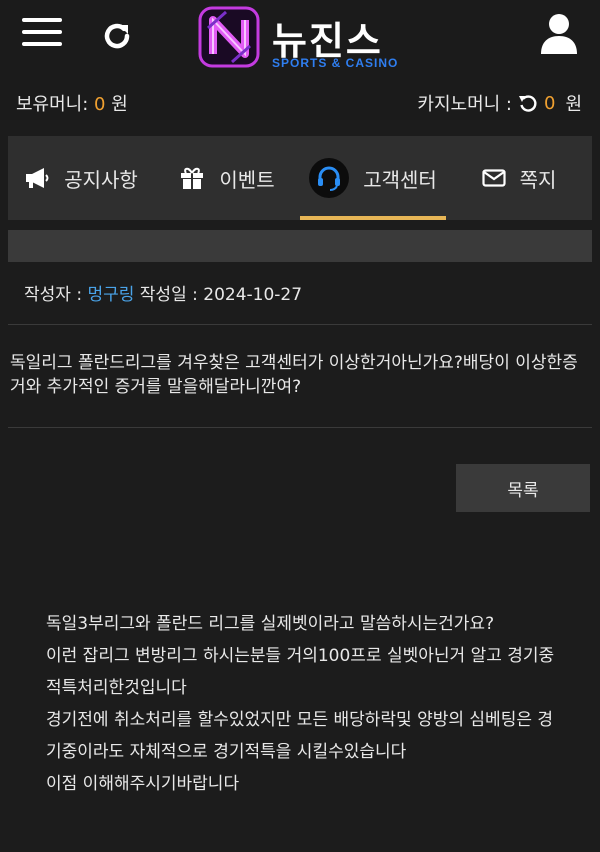 The image size is (600, 852). I want to click on holding-money: 보유머니: 0 원, so click(72, 103).